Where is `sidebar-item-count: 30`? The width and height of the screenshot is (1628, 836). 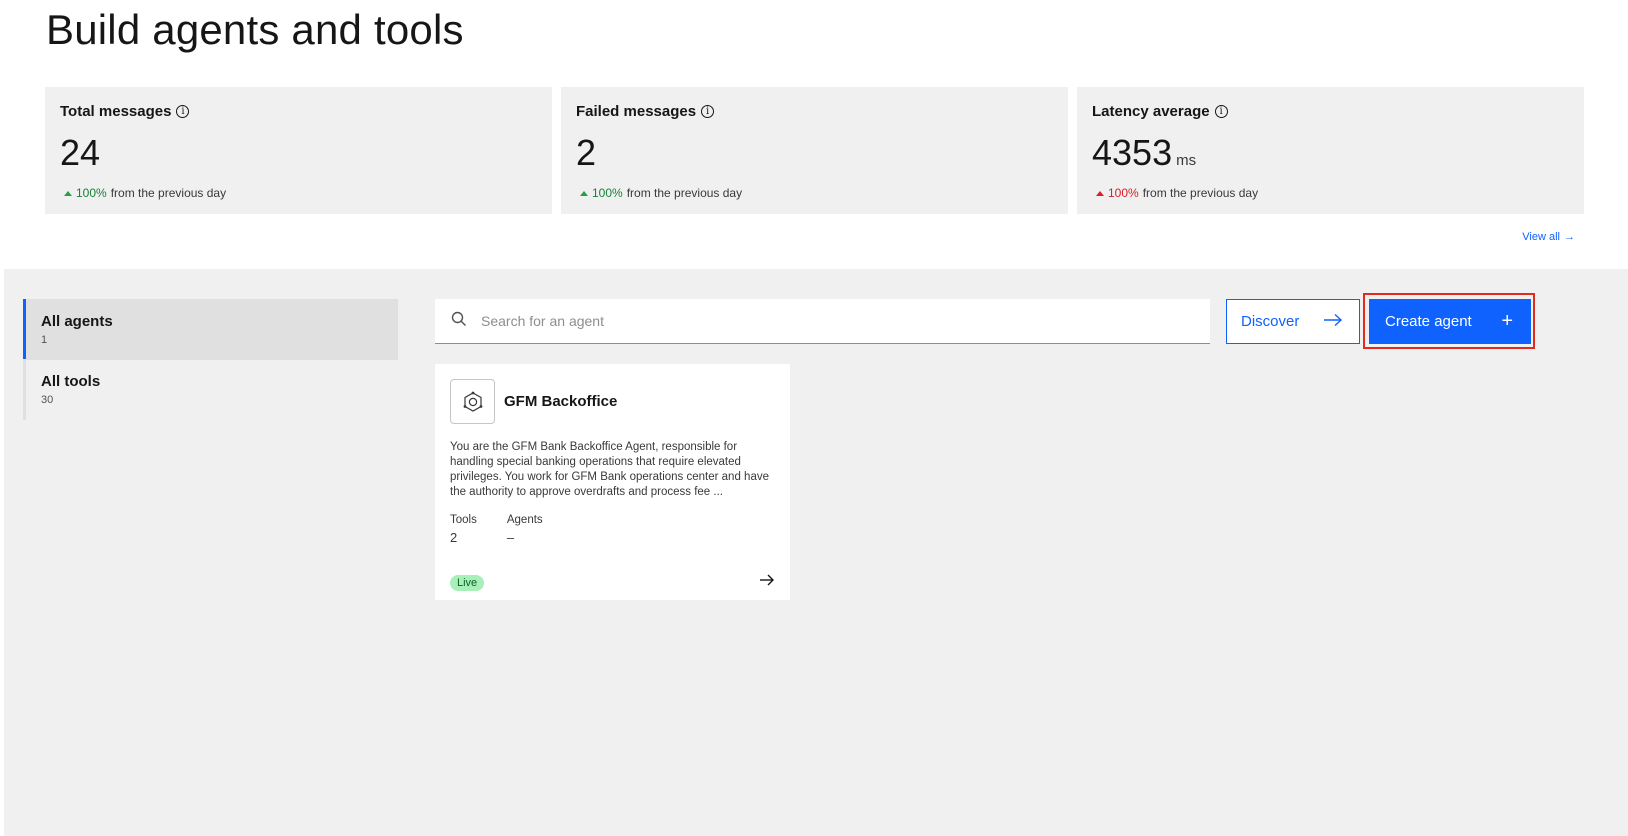
sidebar-item-count: 30 is located at coordinates (47, 400).